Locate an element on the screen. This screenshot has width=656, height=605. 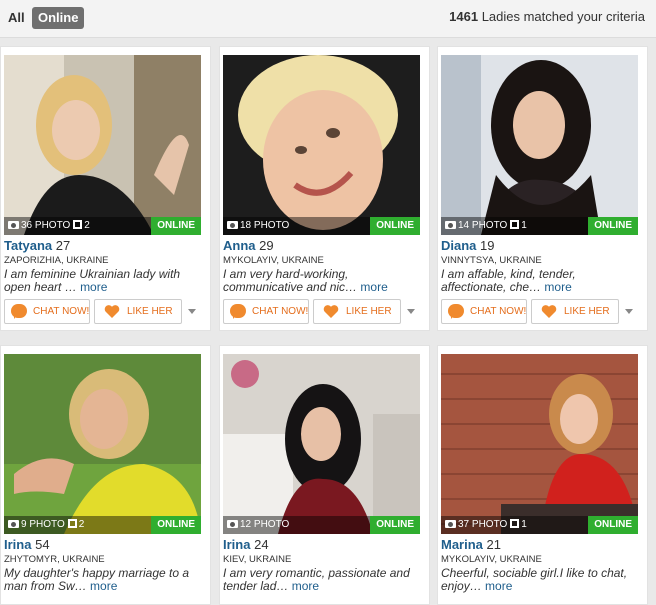
photo-count: 18 PHOTO is located at coordinates (258, 226).